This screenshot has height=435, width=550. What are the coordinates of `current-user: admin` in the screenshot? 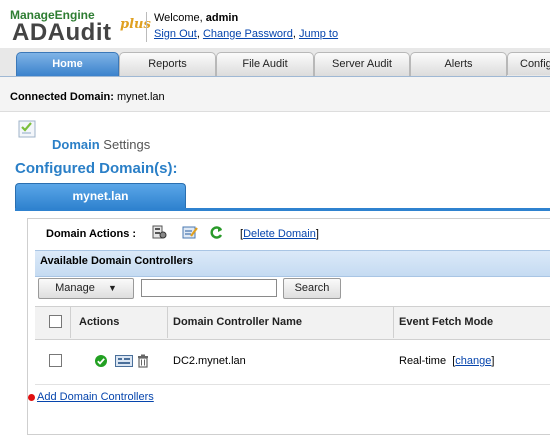 It's located at (222, 18).